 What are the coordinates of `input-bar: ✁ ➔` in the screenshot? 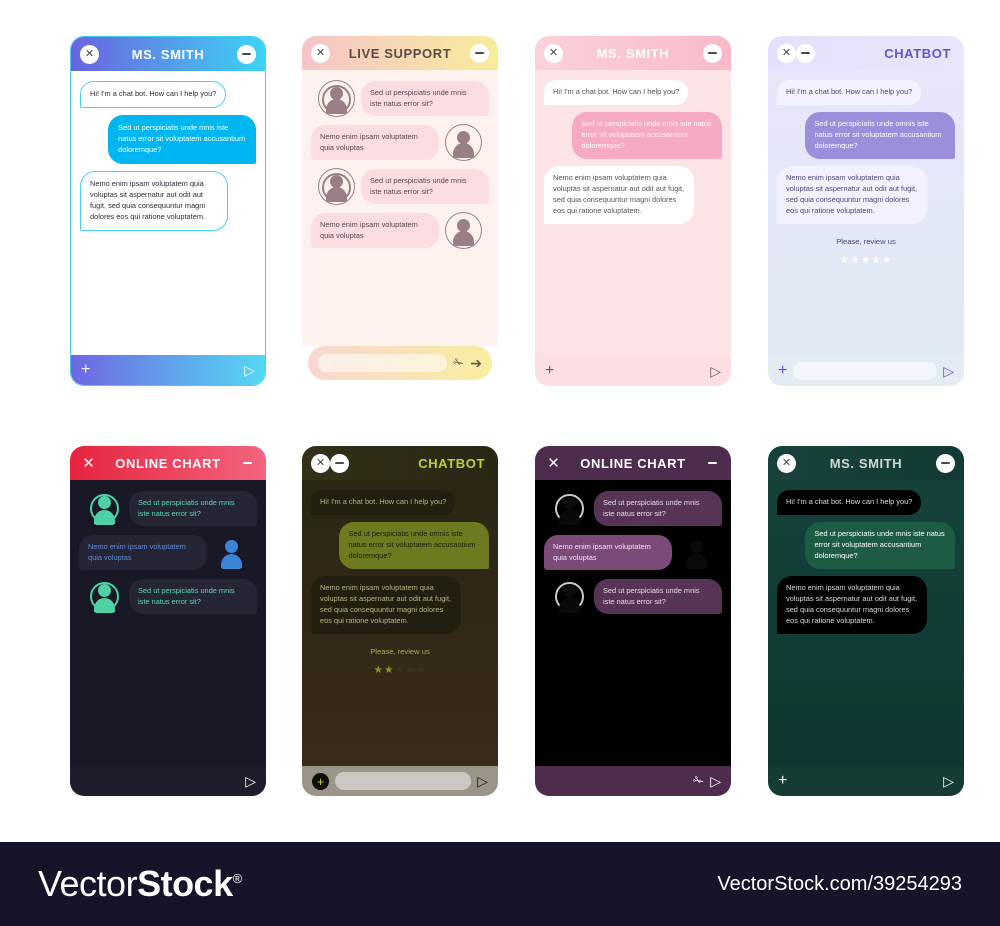 It's located at (400, 363).